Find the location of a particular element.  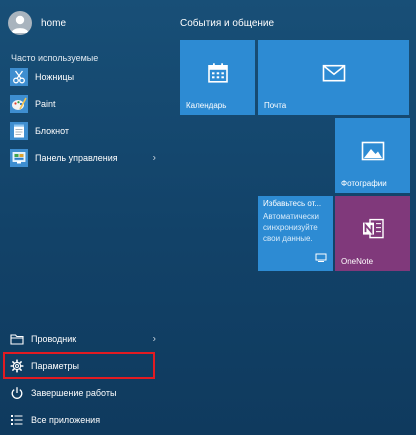

photos-icon is located at coordinates (373, 153).